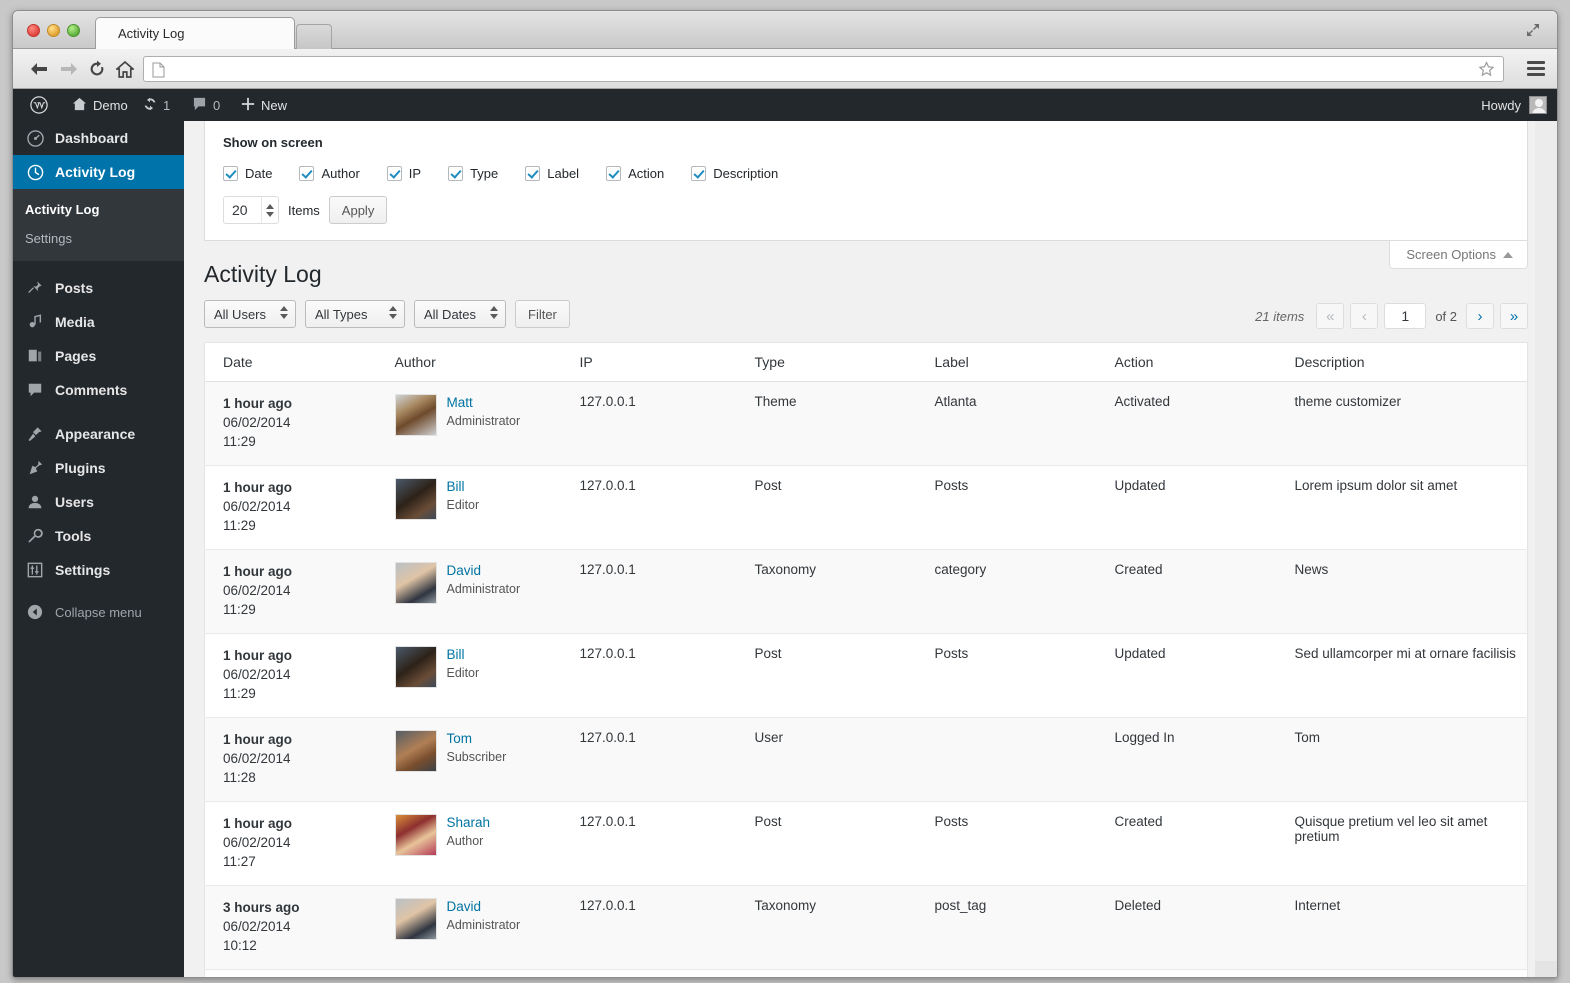  What do you see at coordinates (1458, 255) in the screenshot?
I see `screen-options-tab: Screen Options` at bounding box center [1458, 255].